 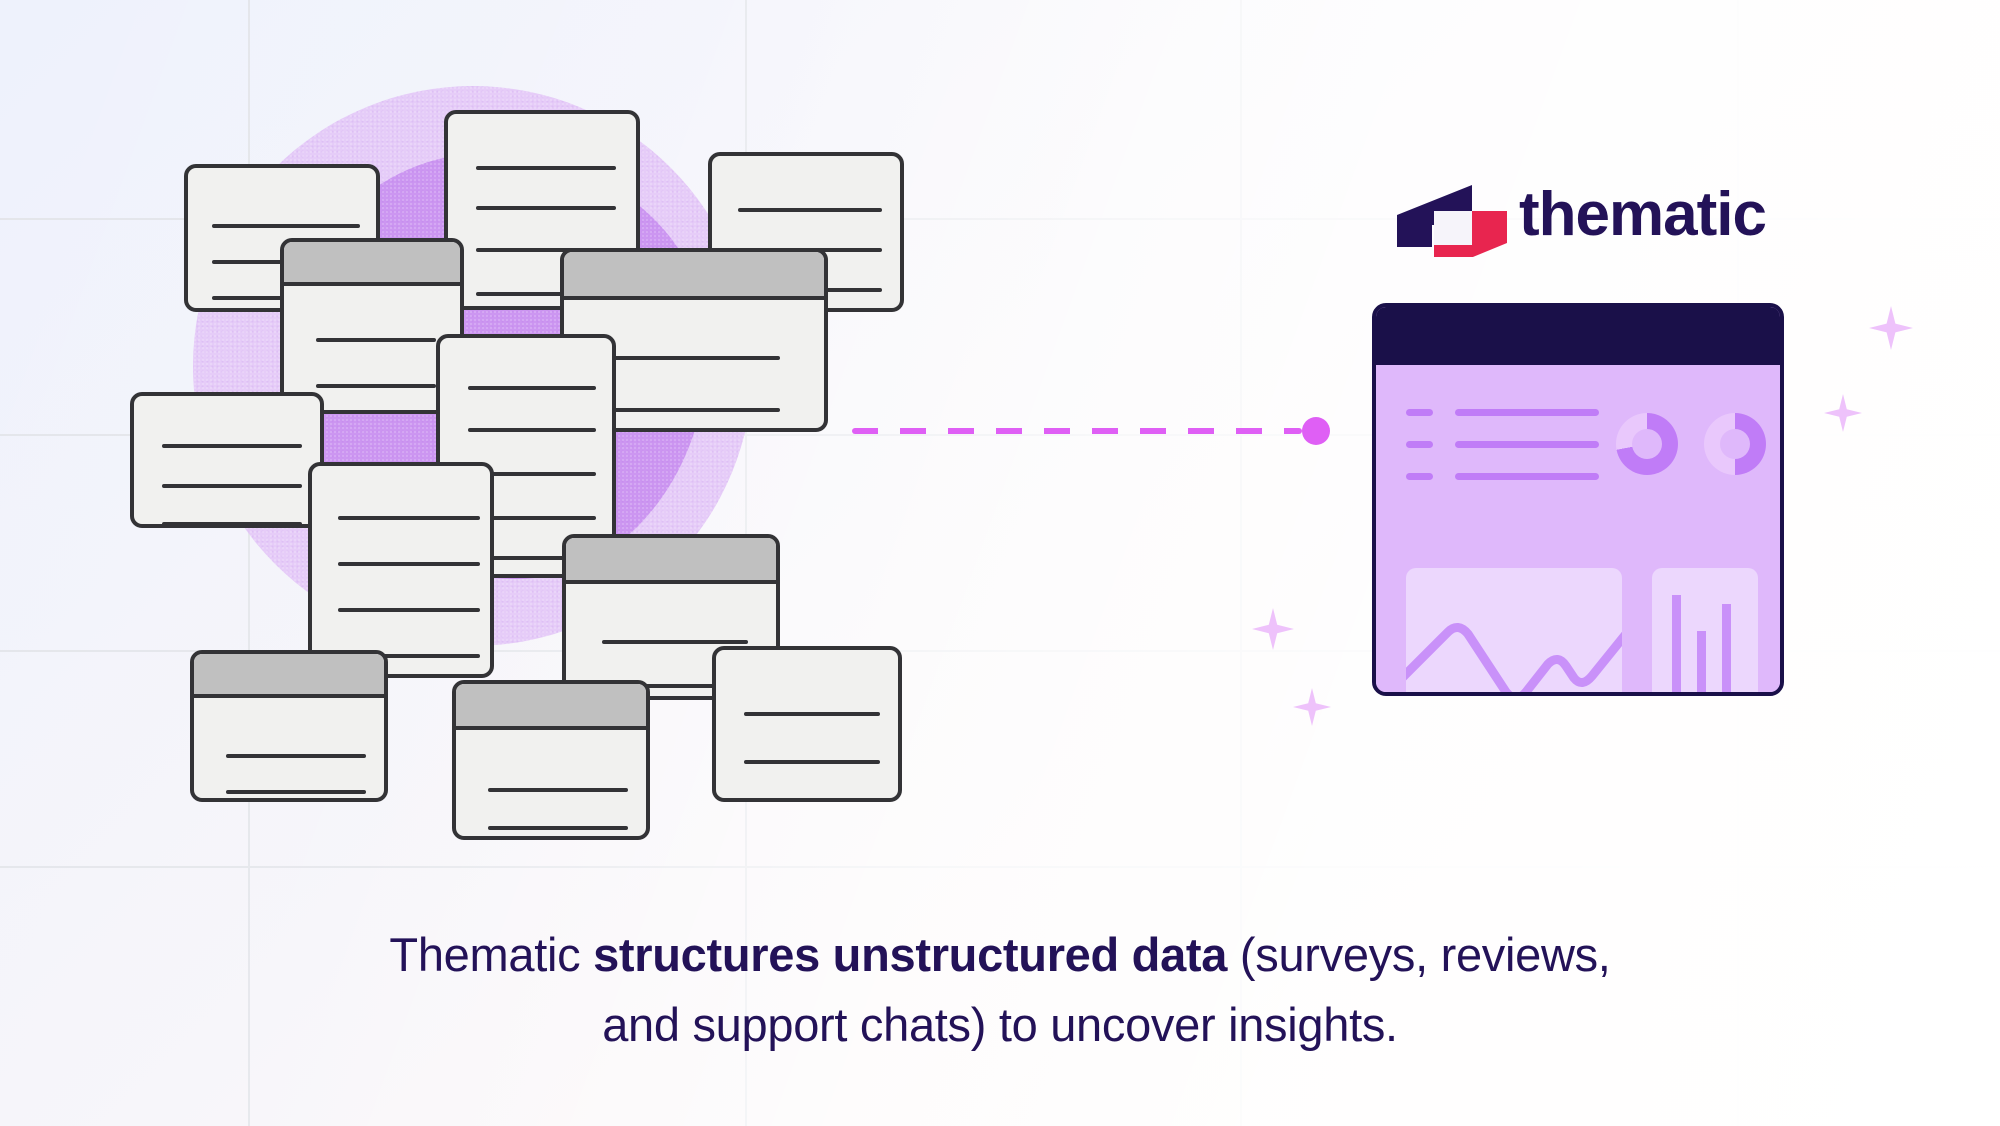 I want to click on caption-part-1: Thematic, so click(x=491, y=954).